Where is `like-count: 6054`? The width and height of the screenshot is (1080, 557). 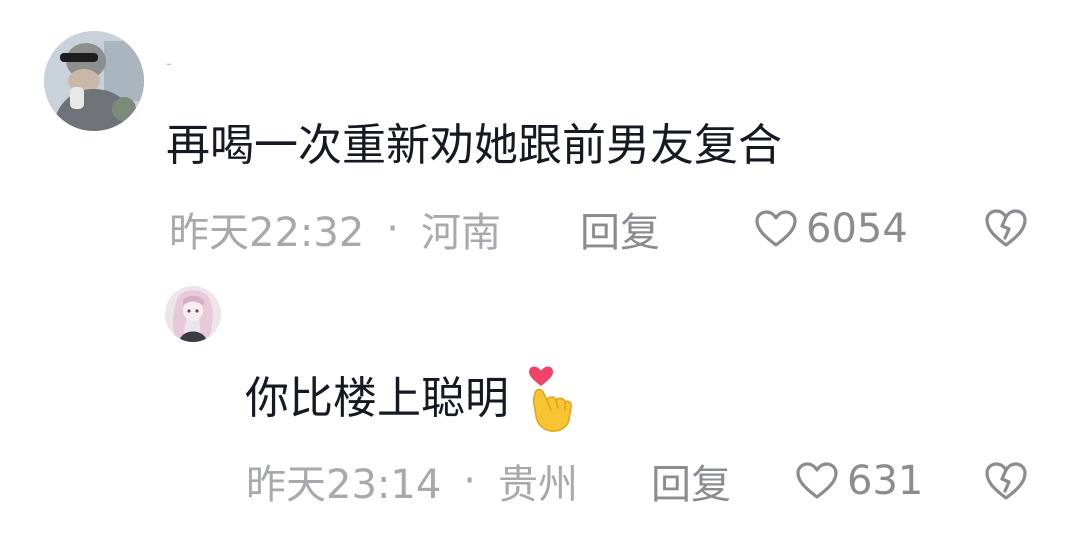
like-count: 6054 is located at coordinates (857, 229).